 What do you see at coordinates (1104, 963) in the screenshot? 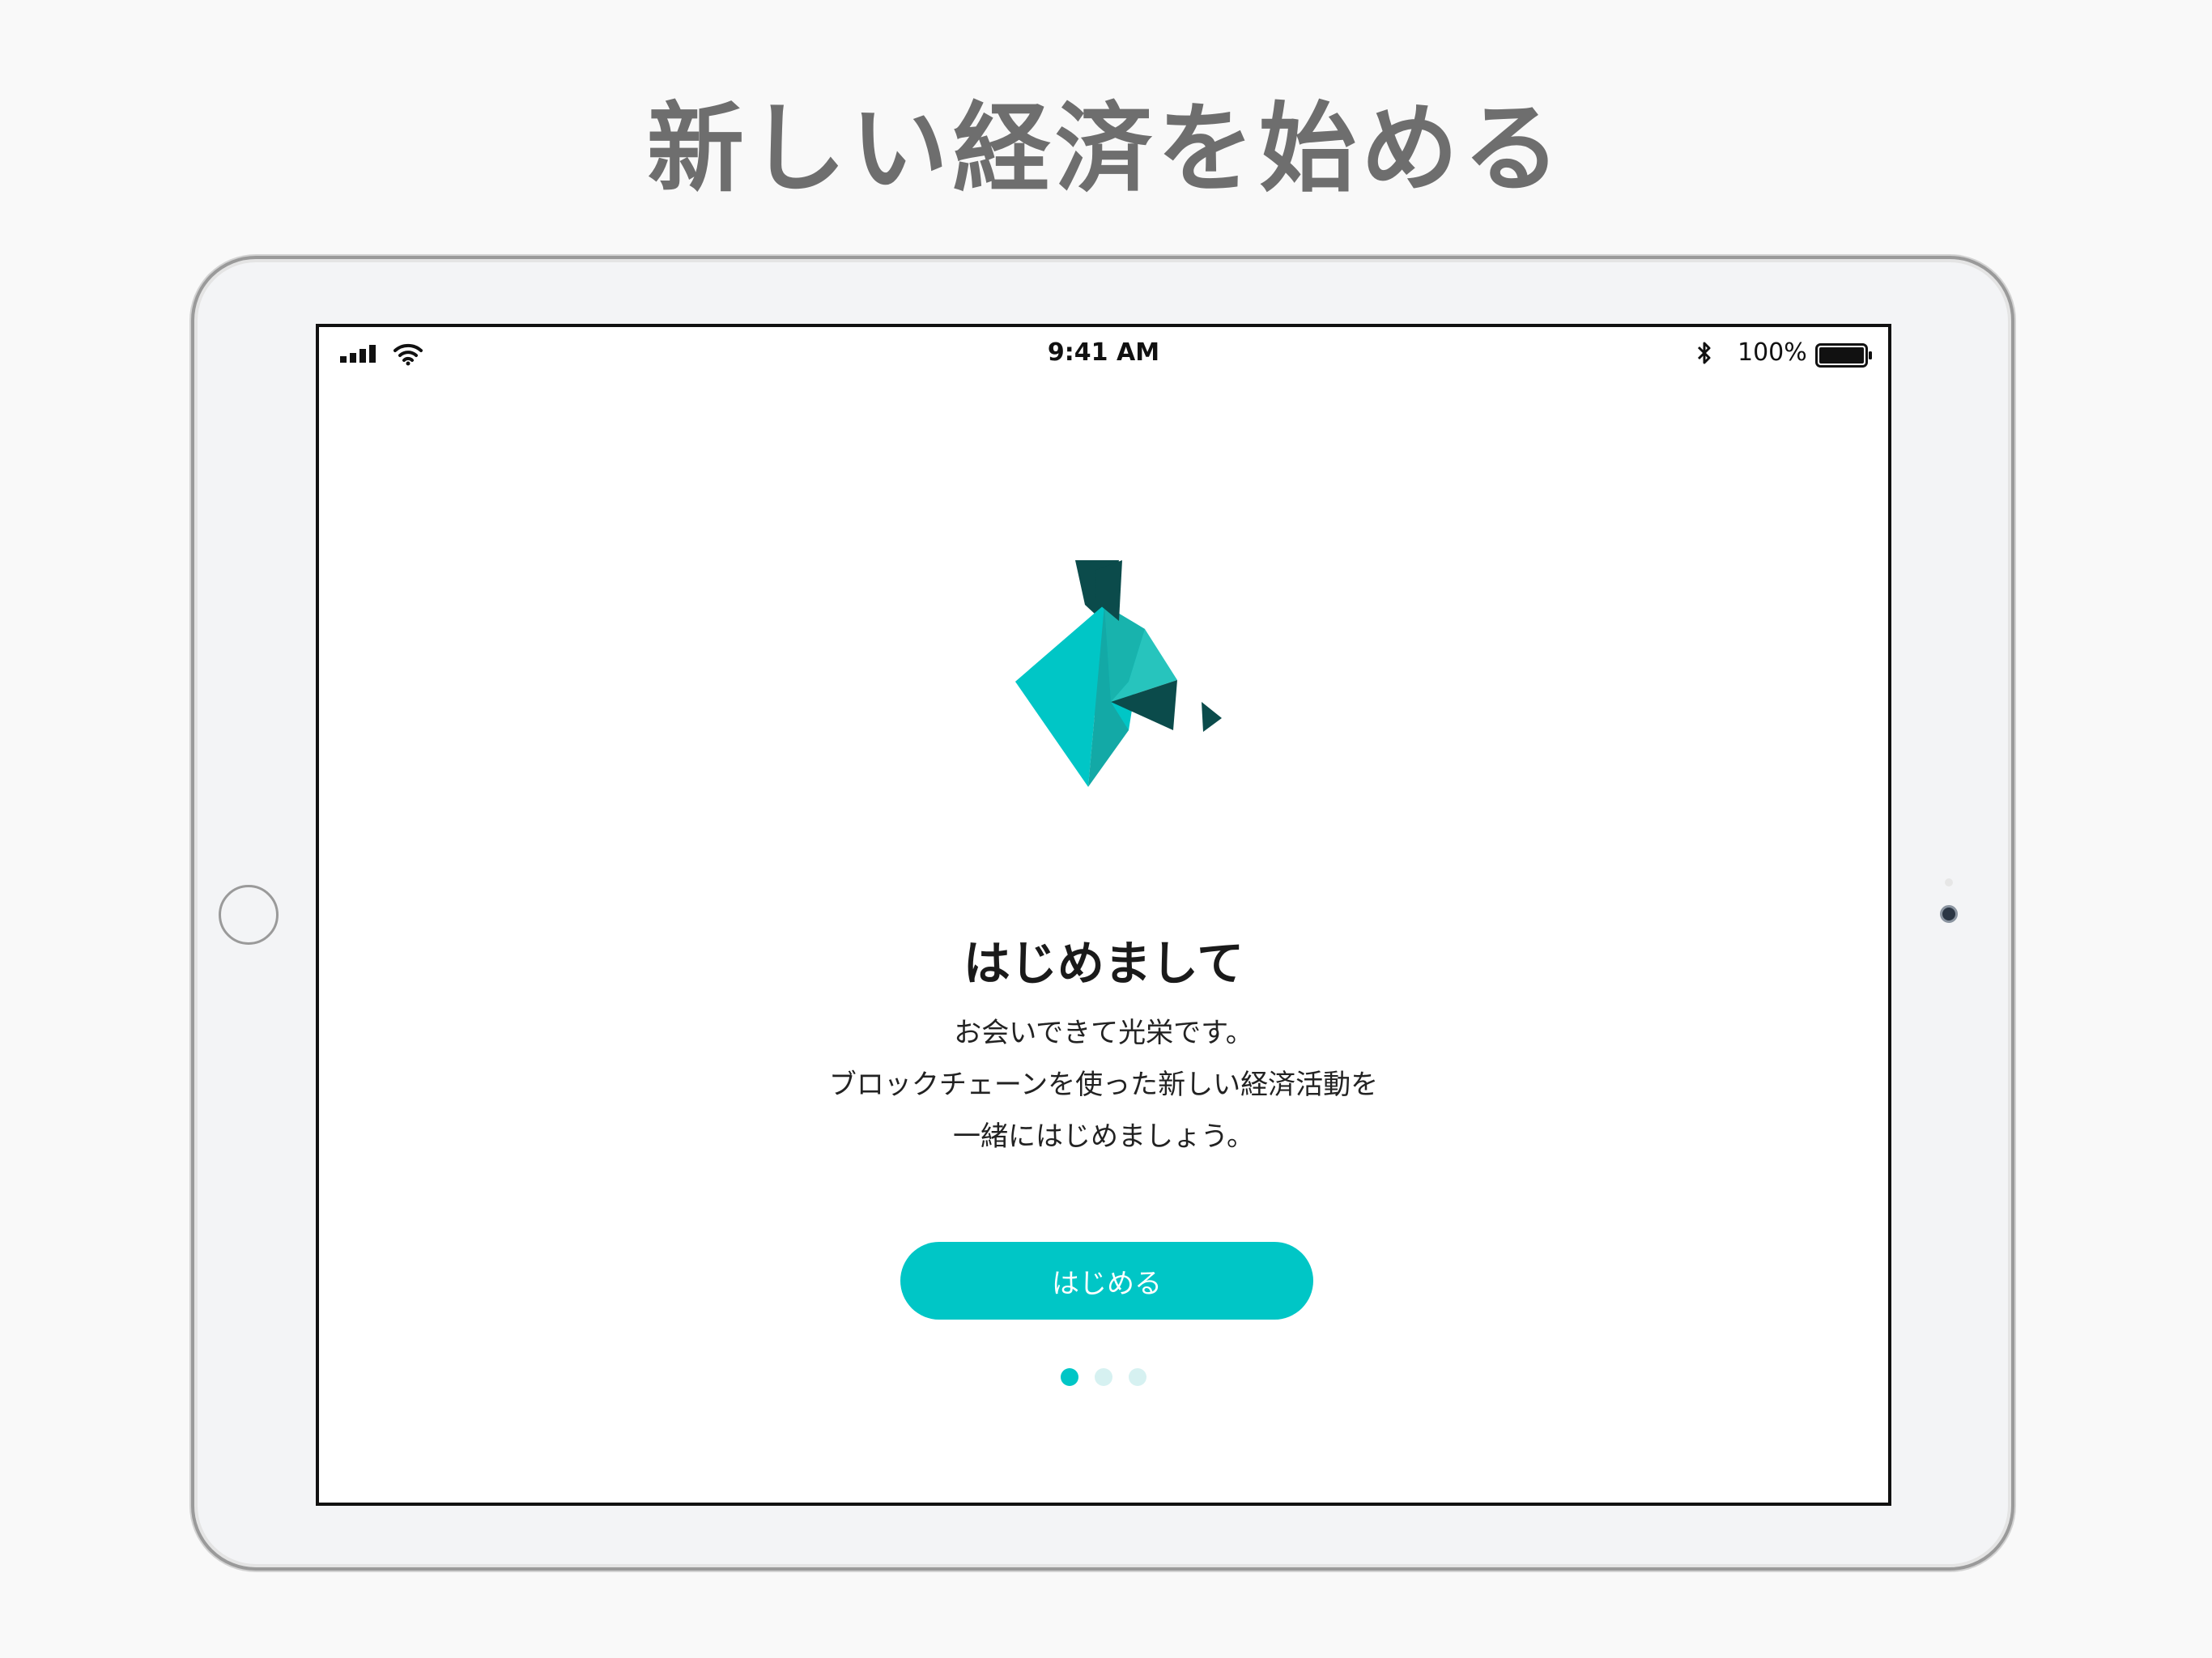
I see `onboarding-title: はじめまして` at bounding box center [1104, 963].